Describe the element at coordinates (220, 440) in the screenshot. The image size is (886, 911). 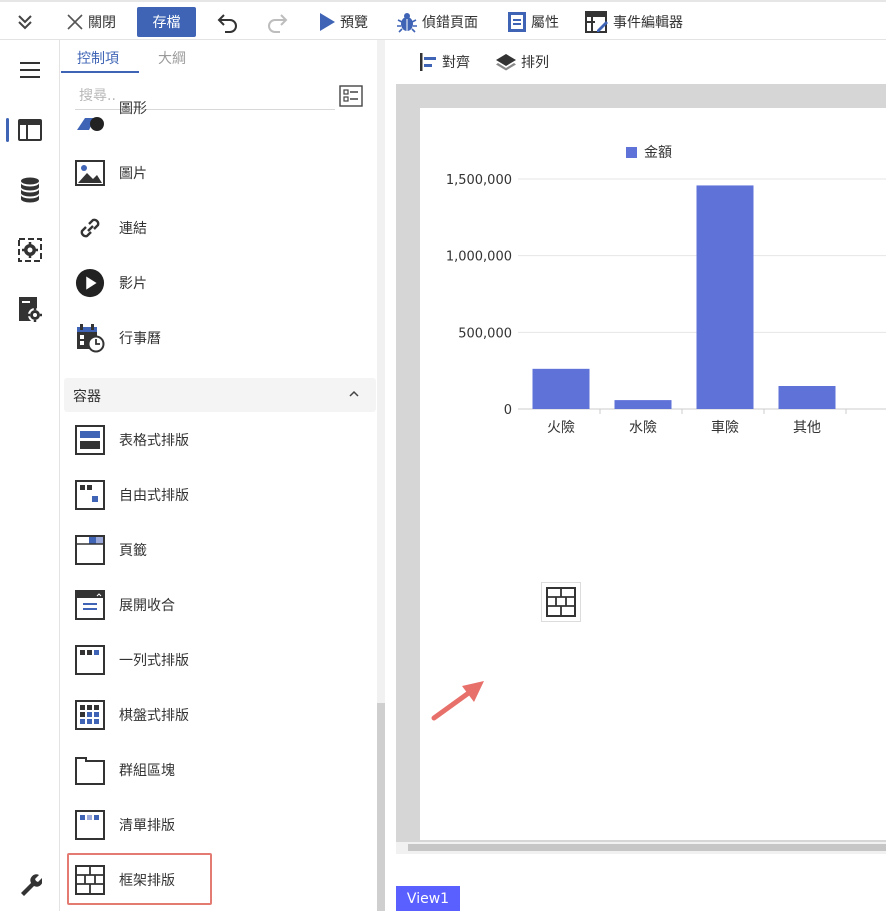
I see `control-item-table-layout: 表格式排版` at that location.